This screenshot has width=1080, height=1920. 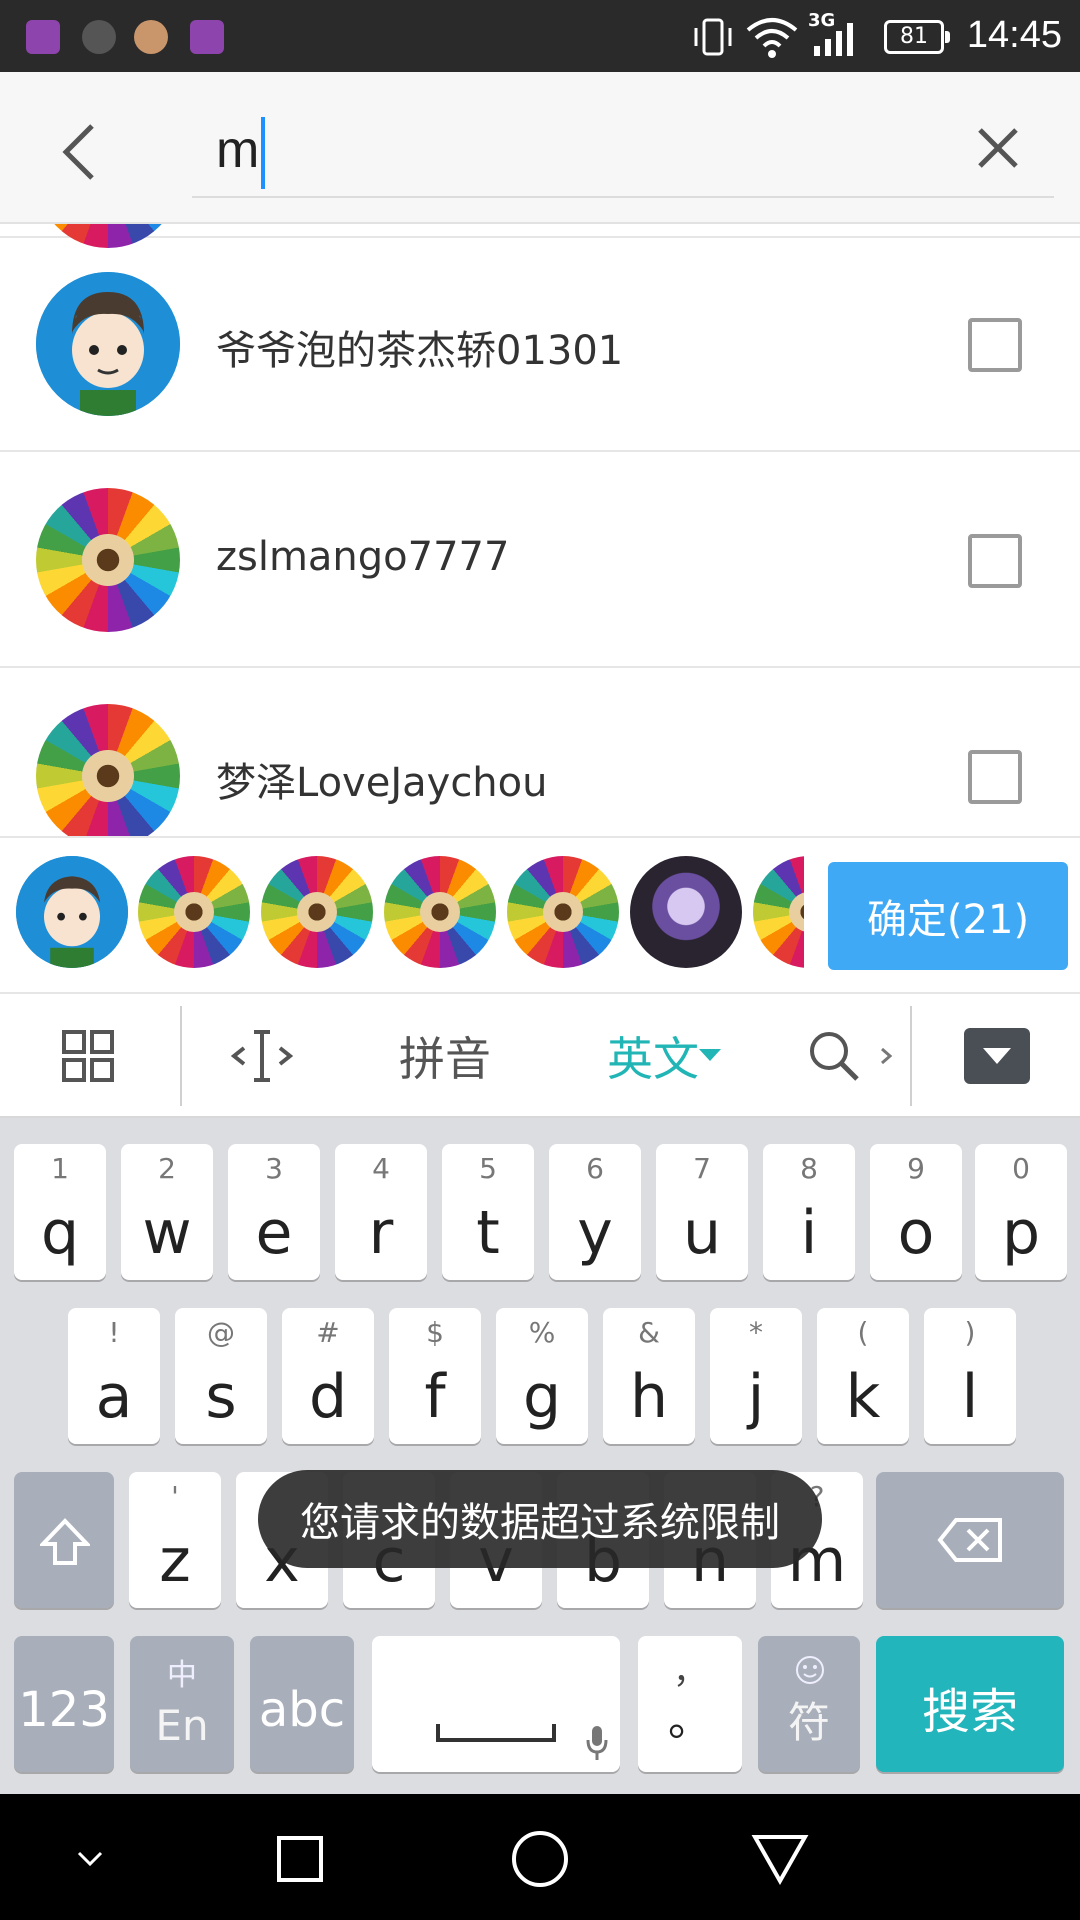 I want to click on key-i: 8i, so click(x=809, y=1212).